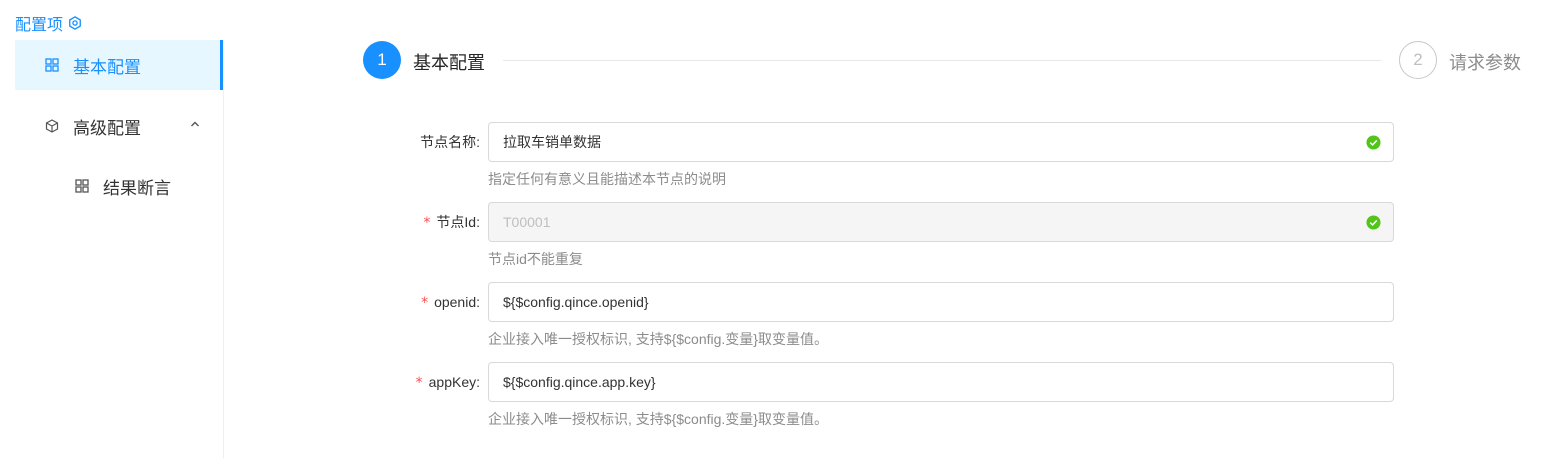 This screenshot has width=1549, height=458. What do you see at coordinates (137, 188) in the screenshot?
I see `sidebar-item-label: 结果断言` at bounding box center [137, 188].